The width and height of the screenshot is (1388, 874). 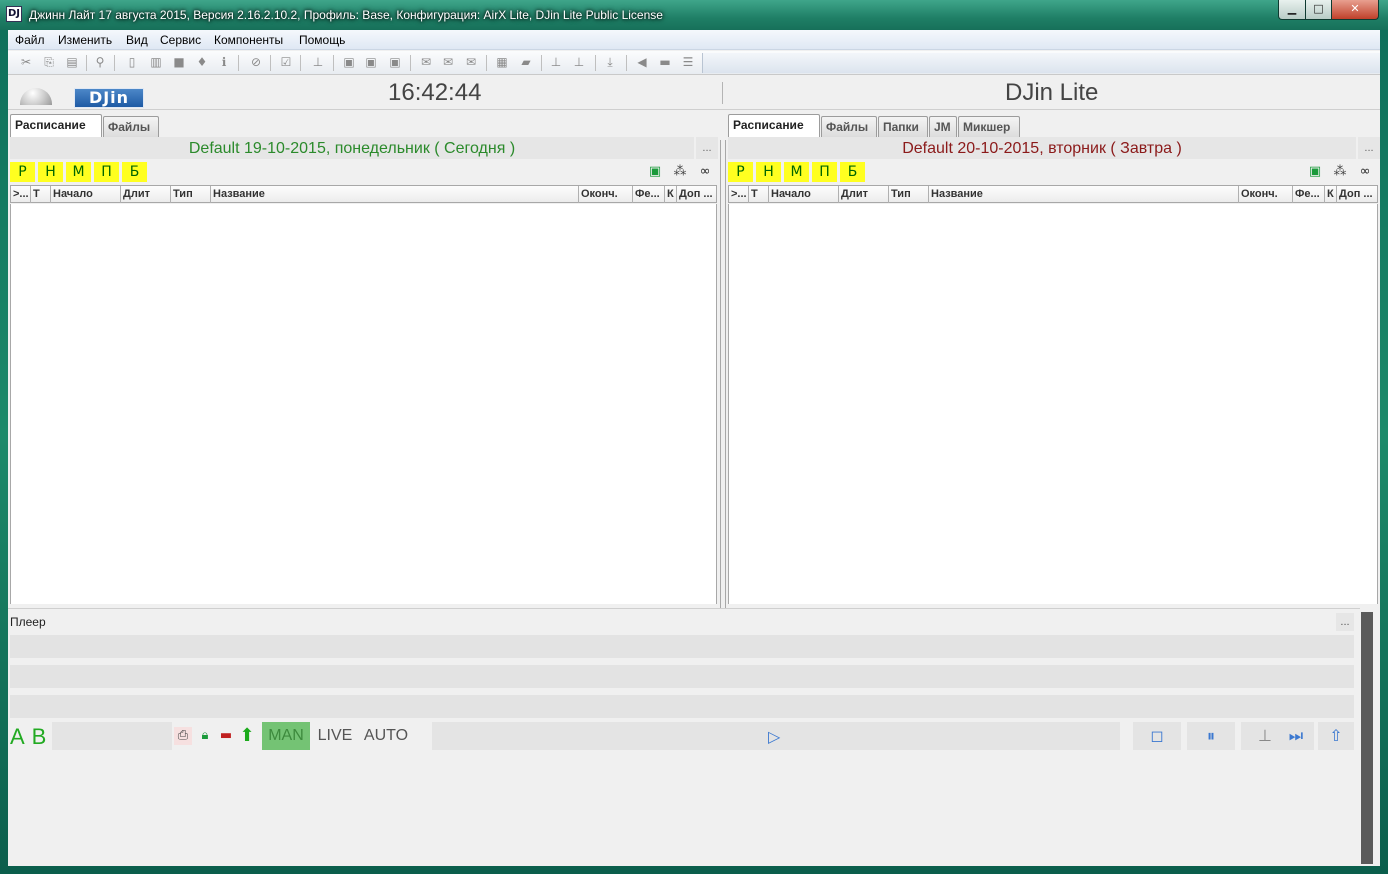 I want to click on menu-edit: Изменить, so click(x=85, y=40).